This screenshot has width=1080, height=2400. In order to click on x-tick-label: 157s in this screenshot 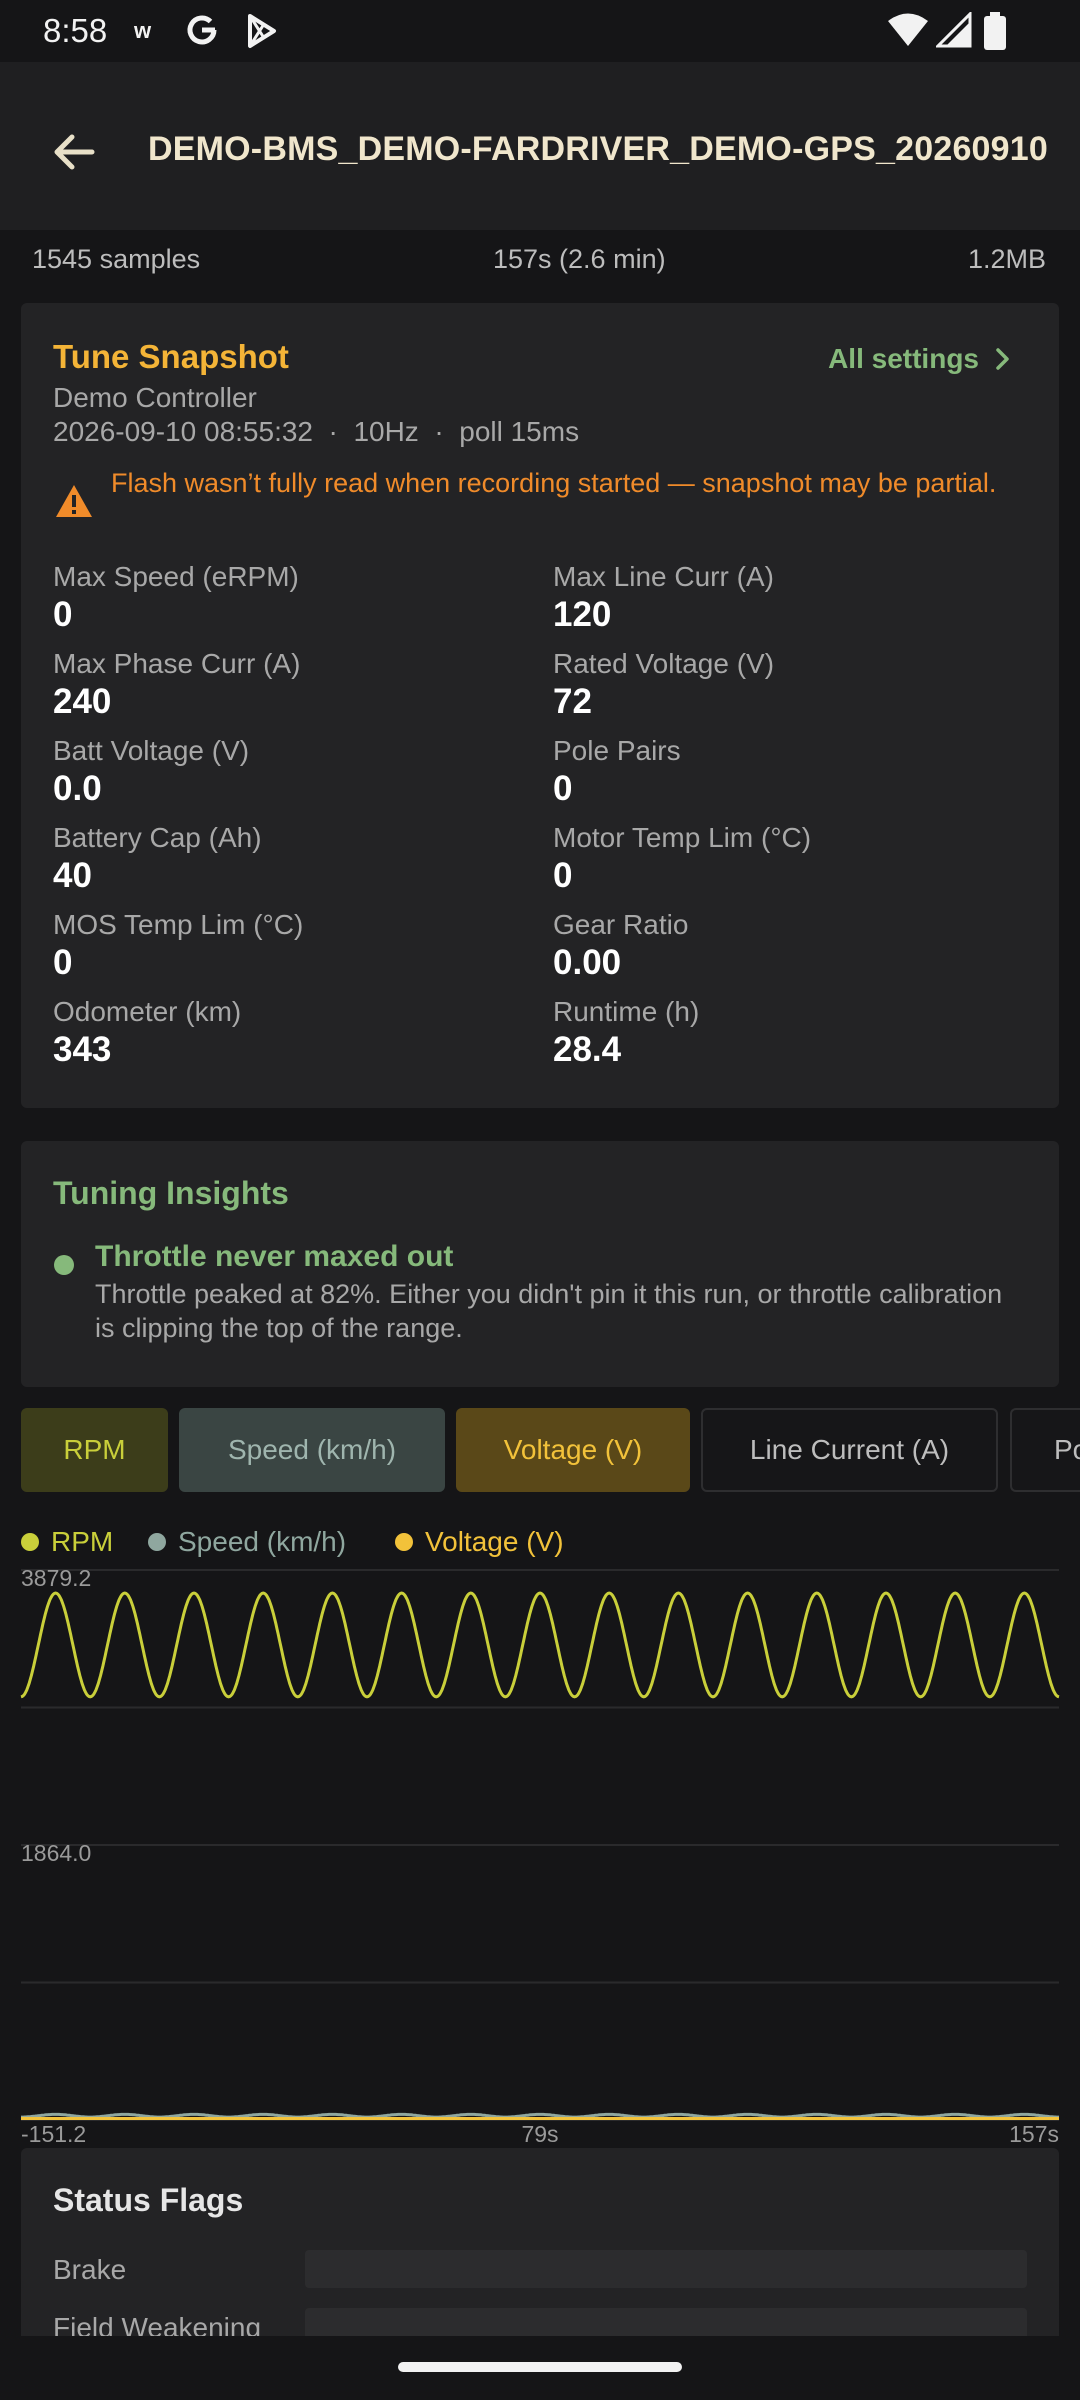, I will do `click(1034, 2134)`.